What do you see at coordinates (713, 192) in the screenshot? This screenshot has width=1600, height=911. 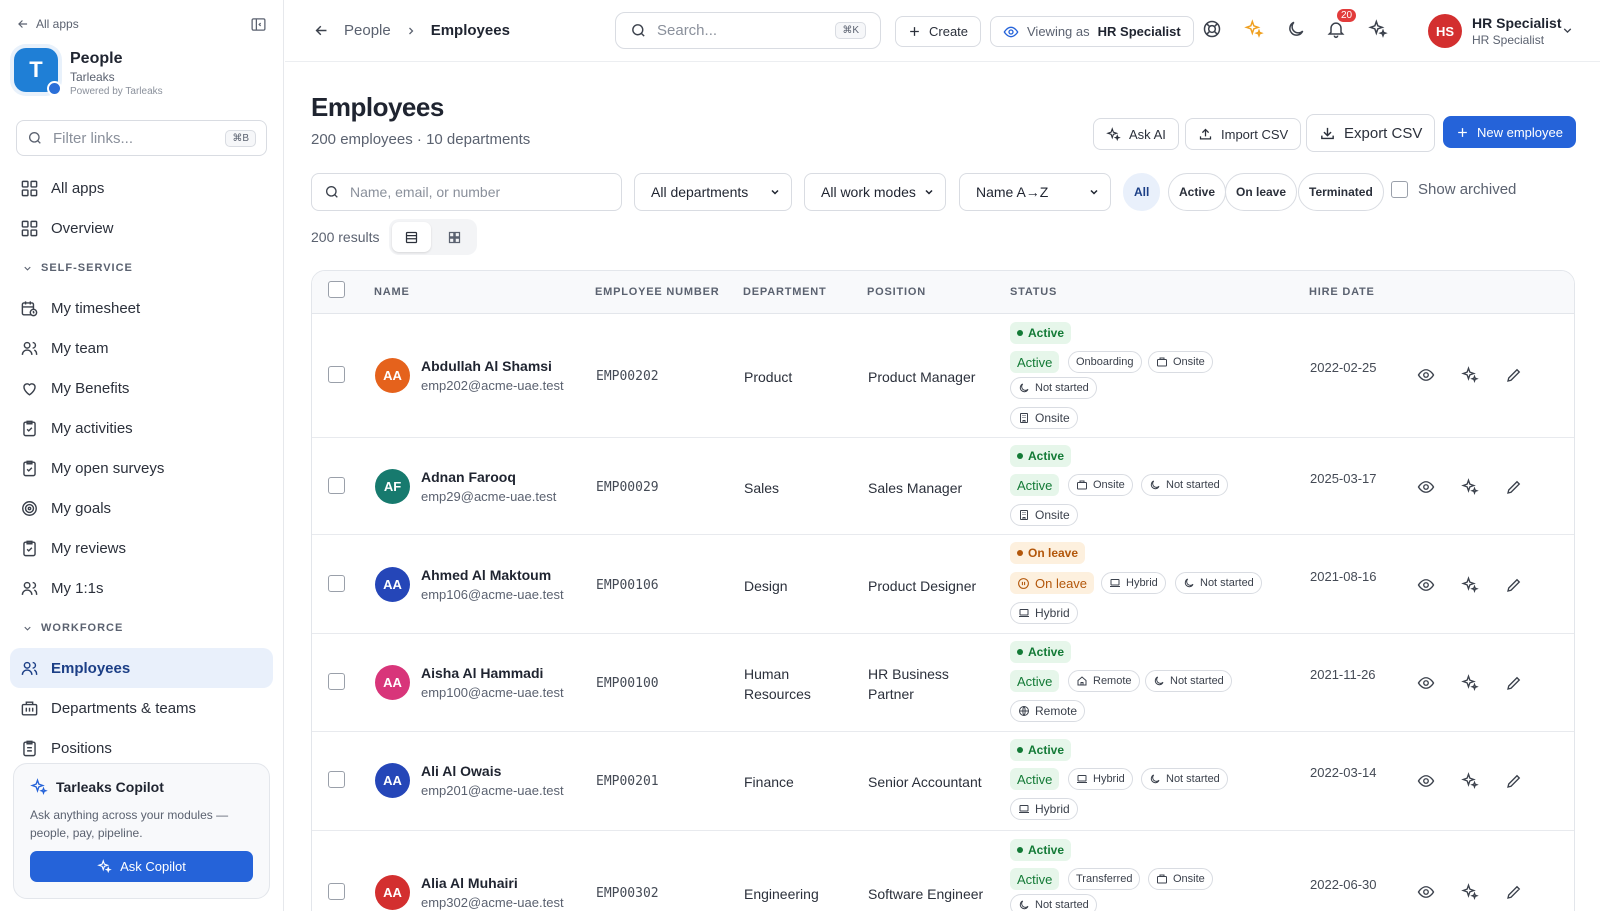 I see `department-select: All departments` at bounding box center [713, 192].